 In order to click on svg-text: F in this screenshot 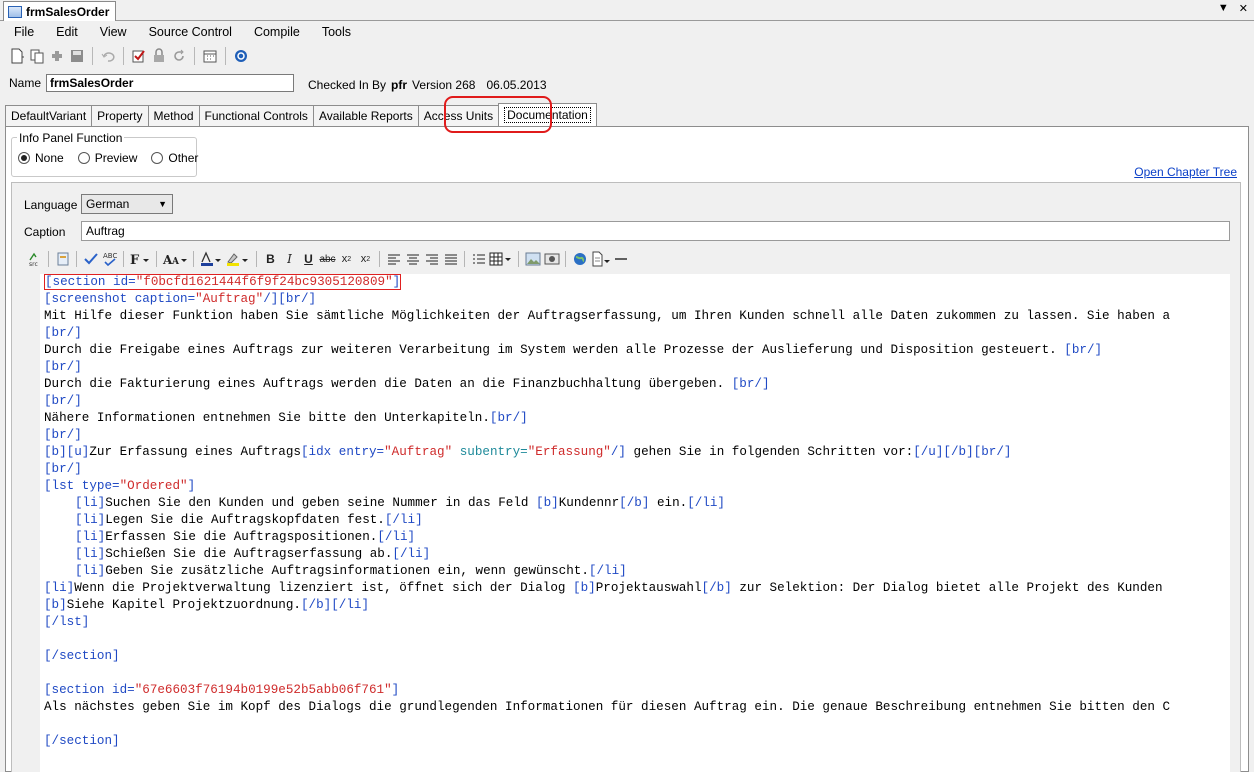, I will do `click(135, 260)`.